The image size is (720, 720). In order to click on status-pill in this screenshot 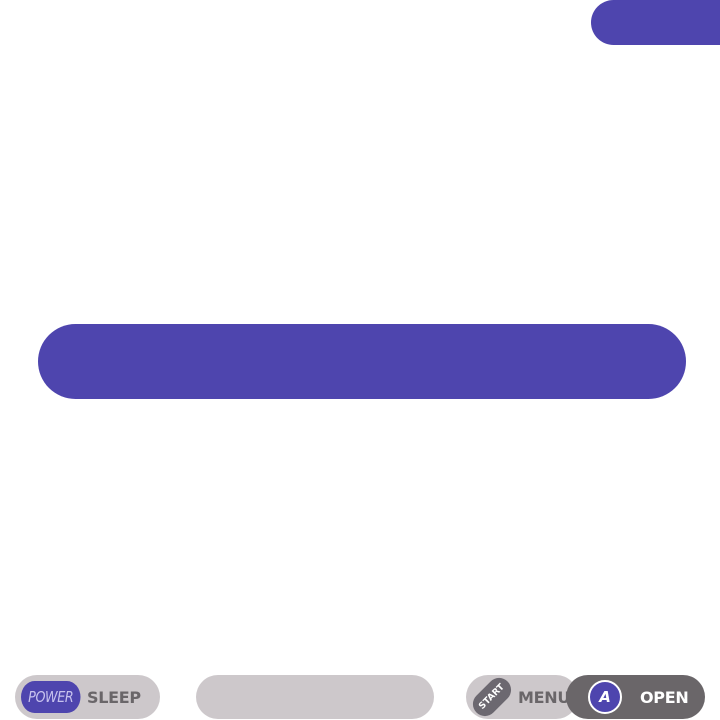, I will do `click(655, 22)`.